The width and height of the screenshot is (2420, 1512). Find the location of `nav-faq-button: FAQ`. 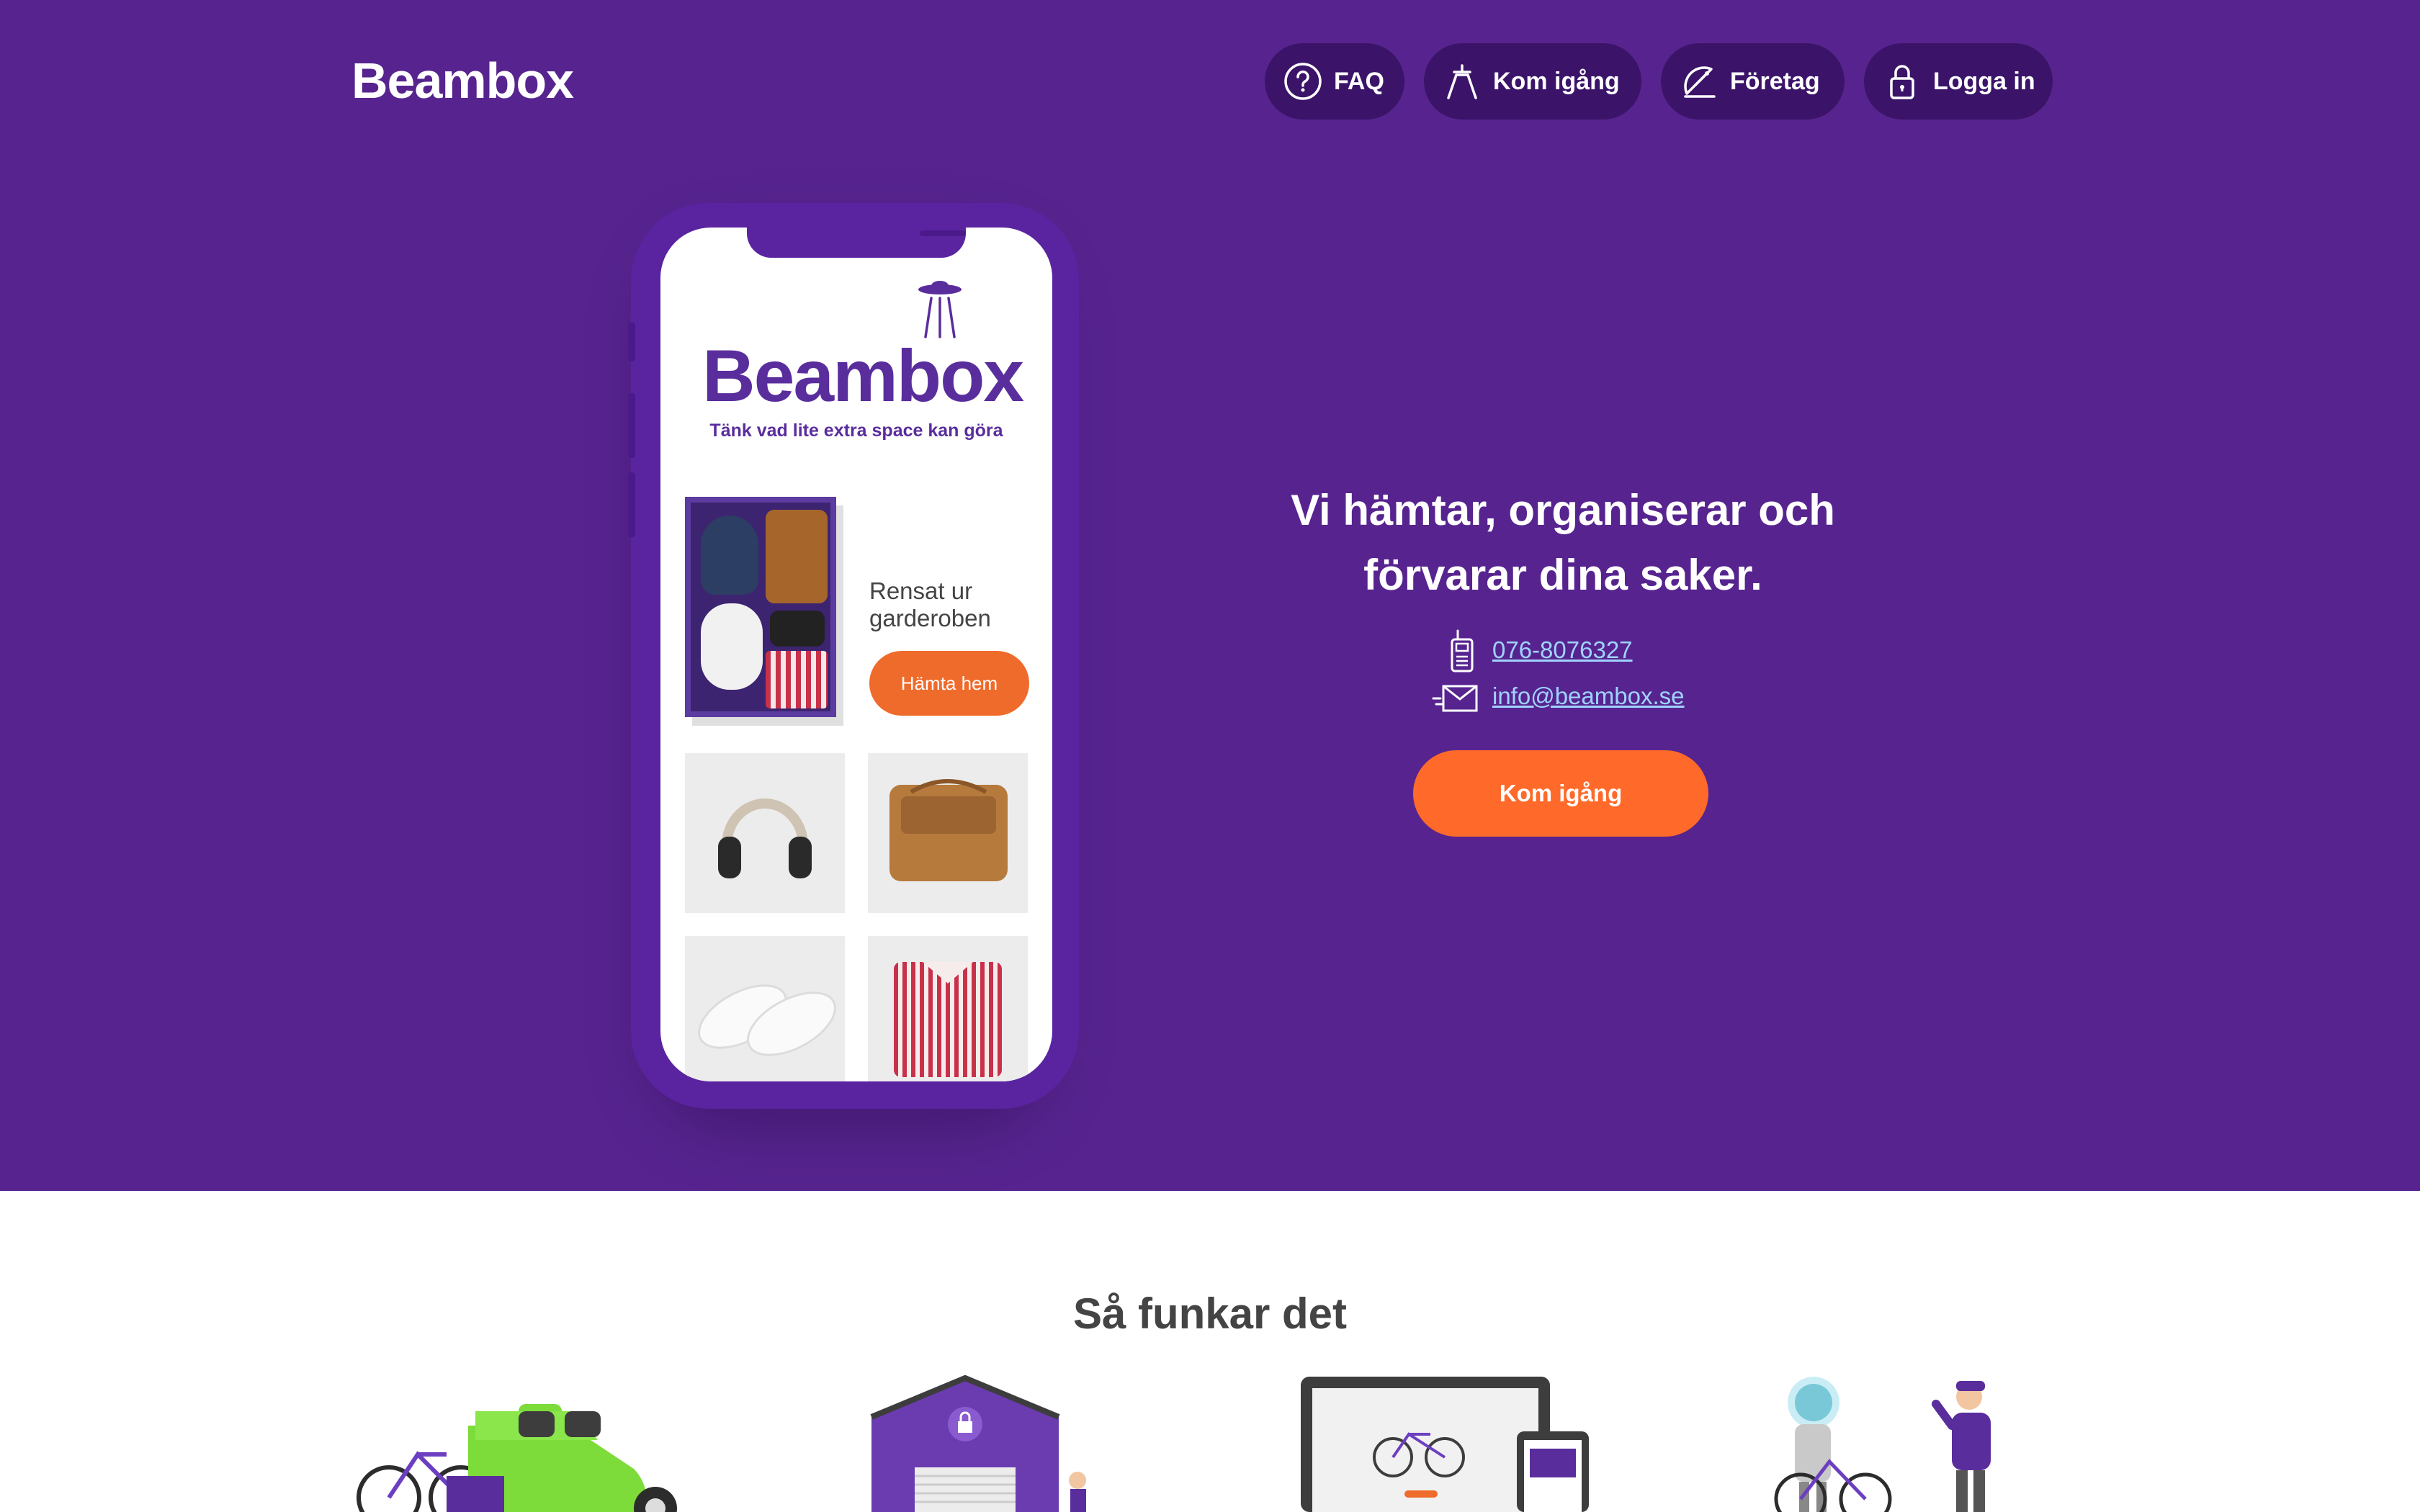

nav-faq-button: FAQ is located at coordinates (1334, 81).